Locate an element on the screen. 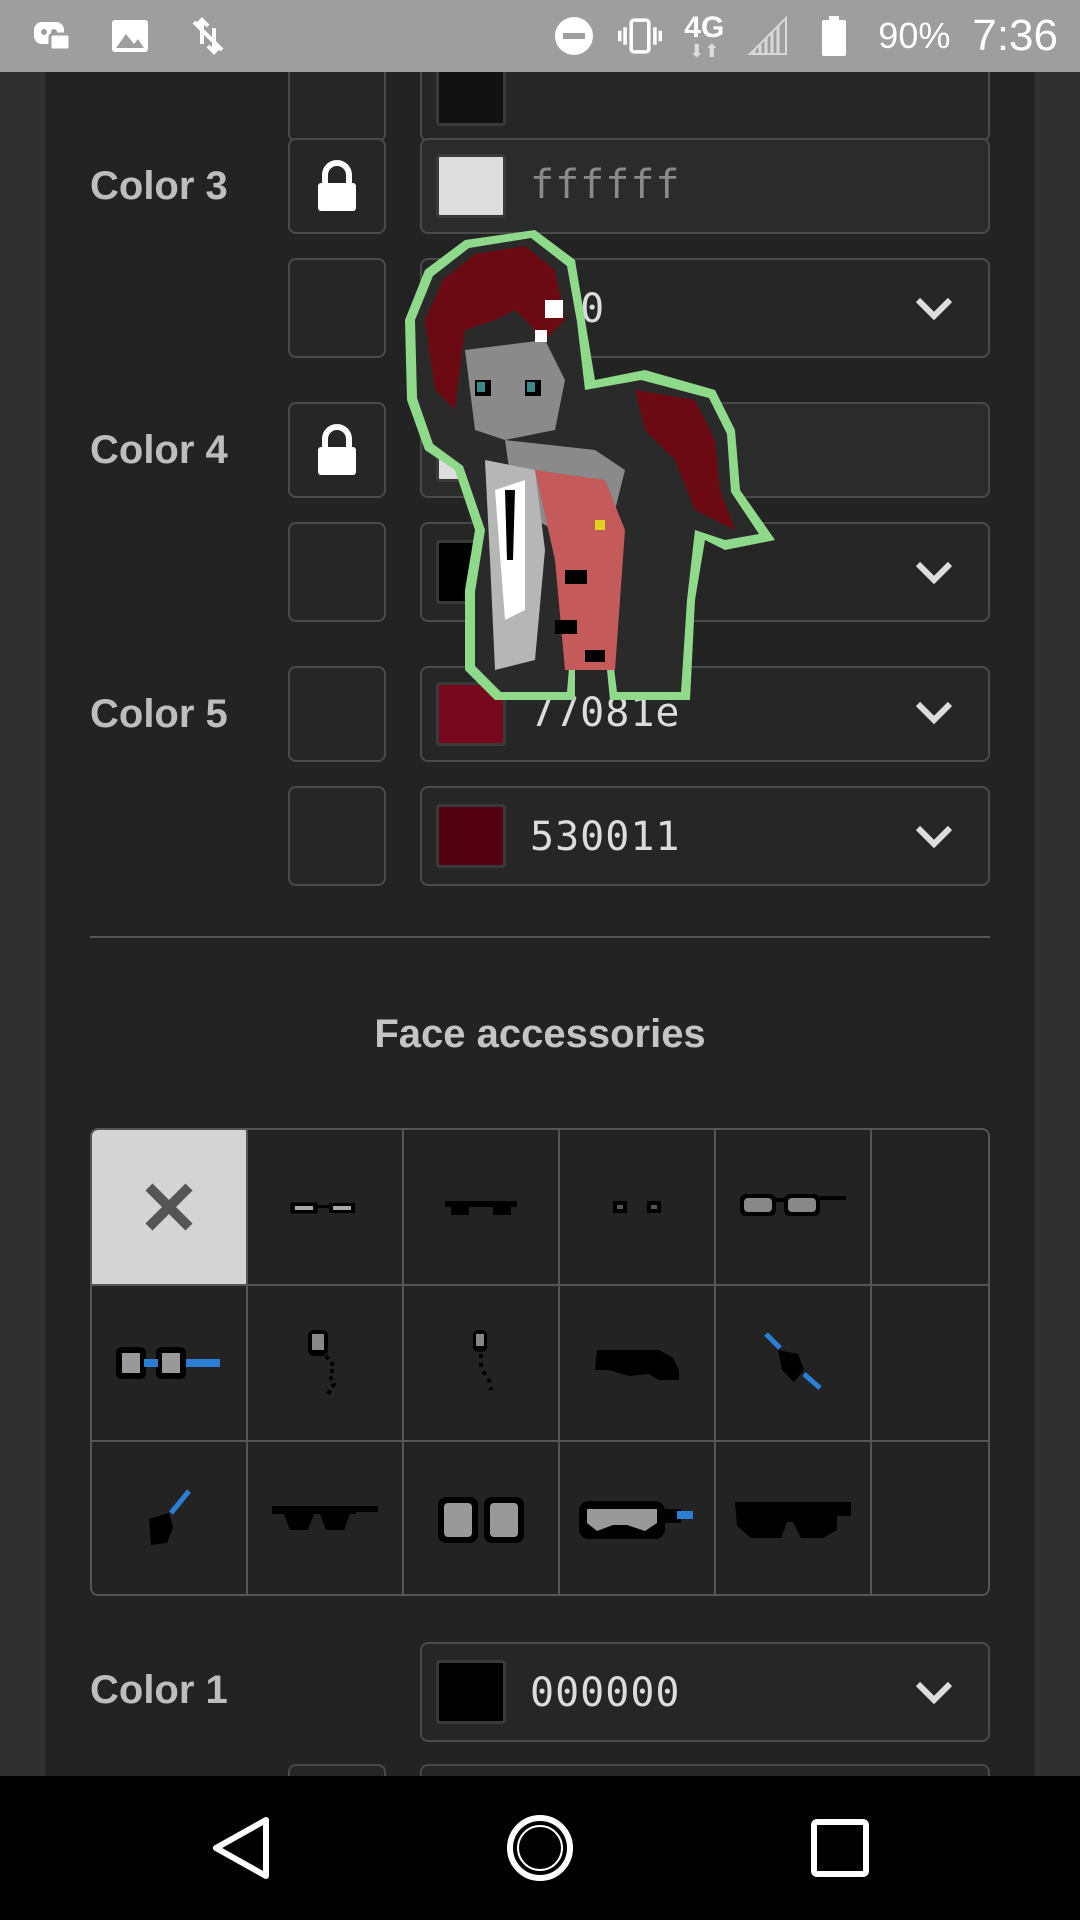  accessory-small-monocle is located at coordinates (482, 1364).